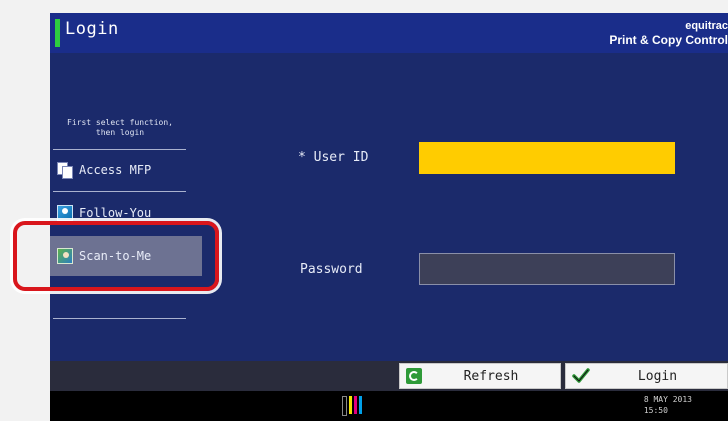 This screenshot has height=421, width=728. What do you see at coordinates (547, 158) in the screenshot?
I see `user-id-field` at bounding box center [547, 158].